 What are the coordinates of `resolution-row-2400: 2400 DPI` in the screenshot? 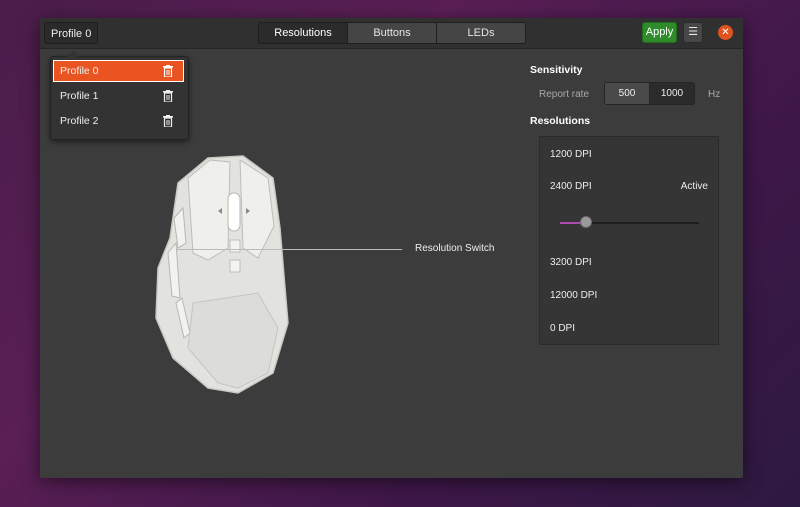 It's located at (571, 186).